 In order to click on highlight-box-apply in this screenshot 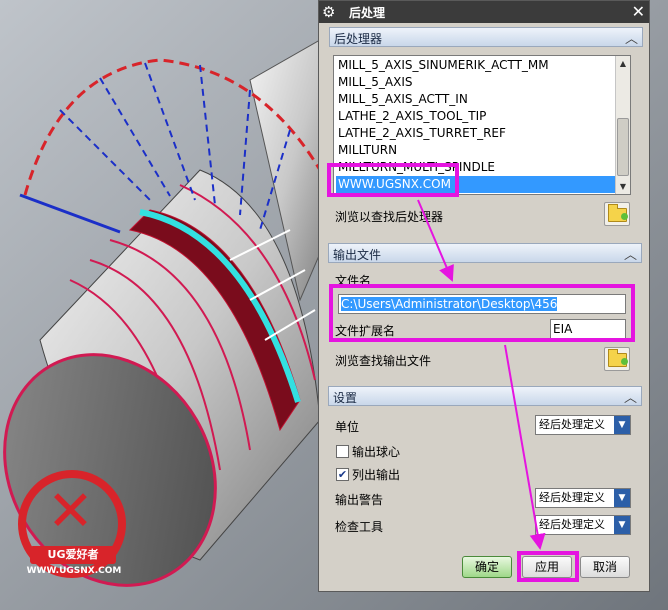, I will do `click(548, 566)`.